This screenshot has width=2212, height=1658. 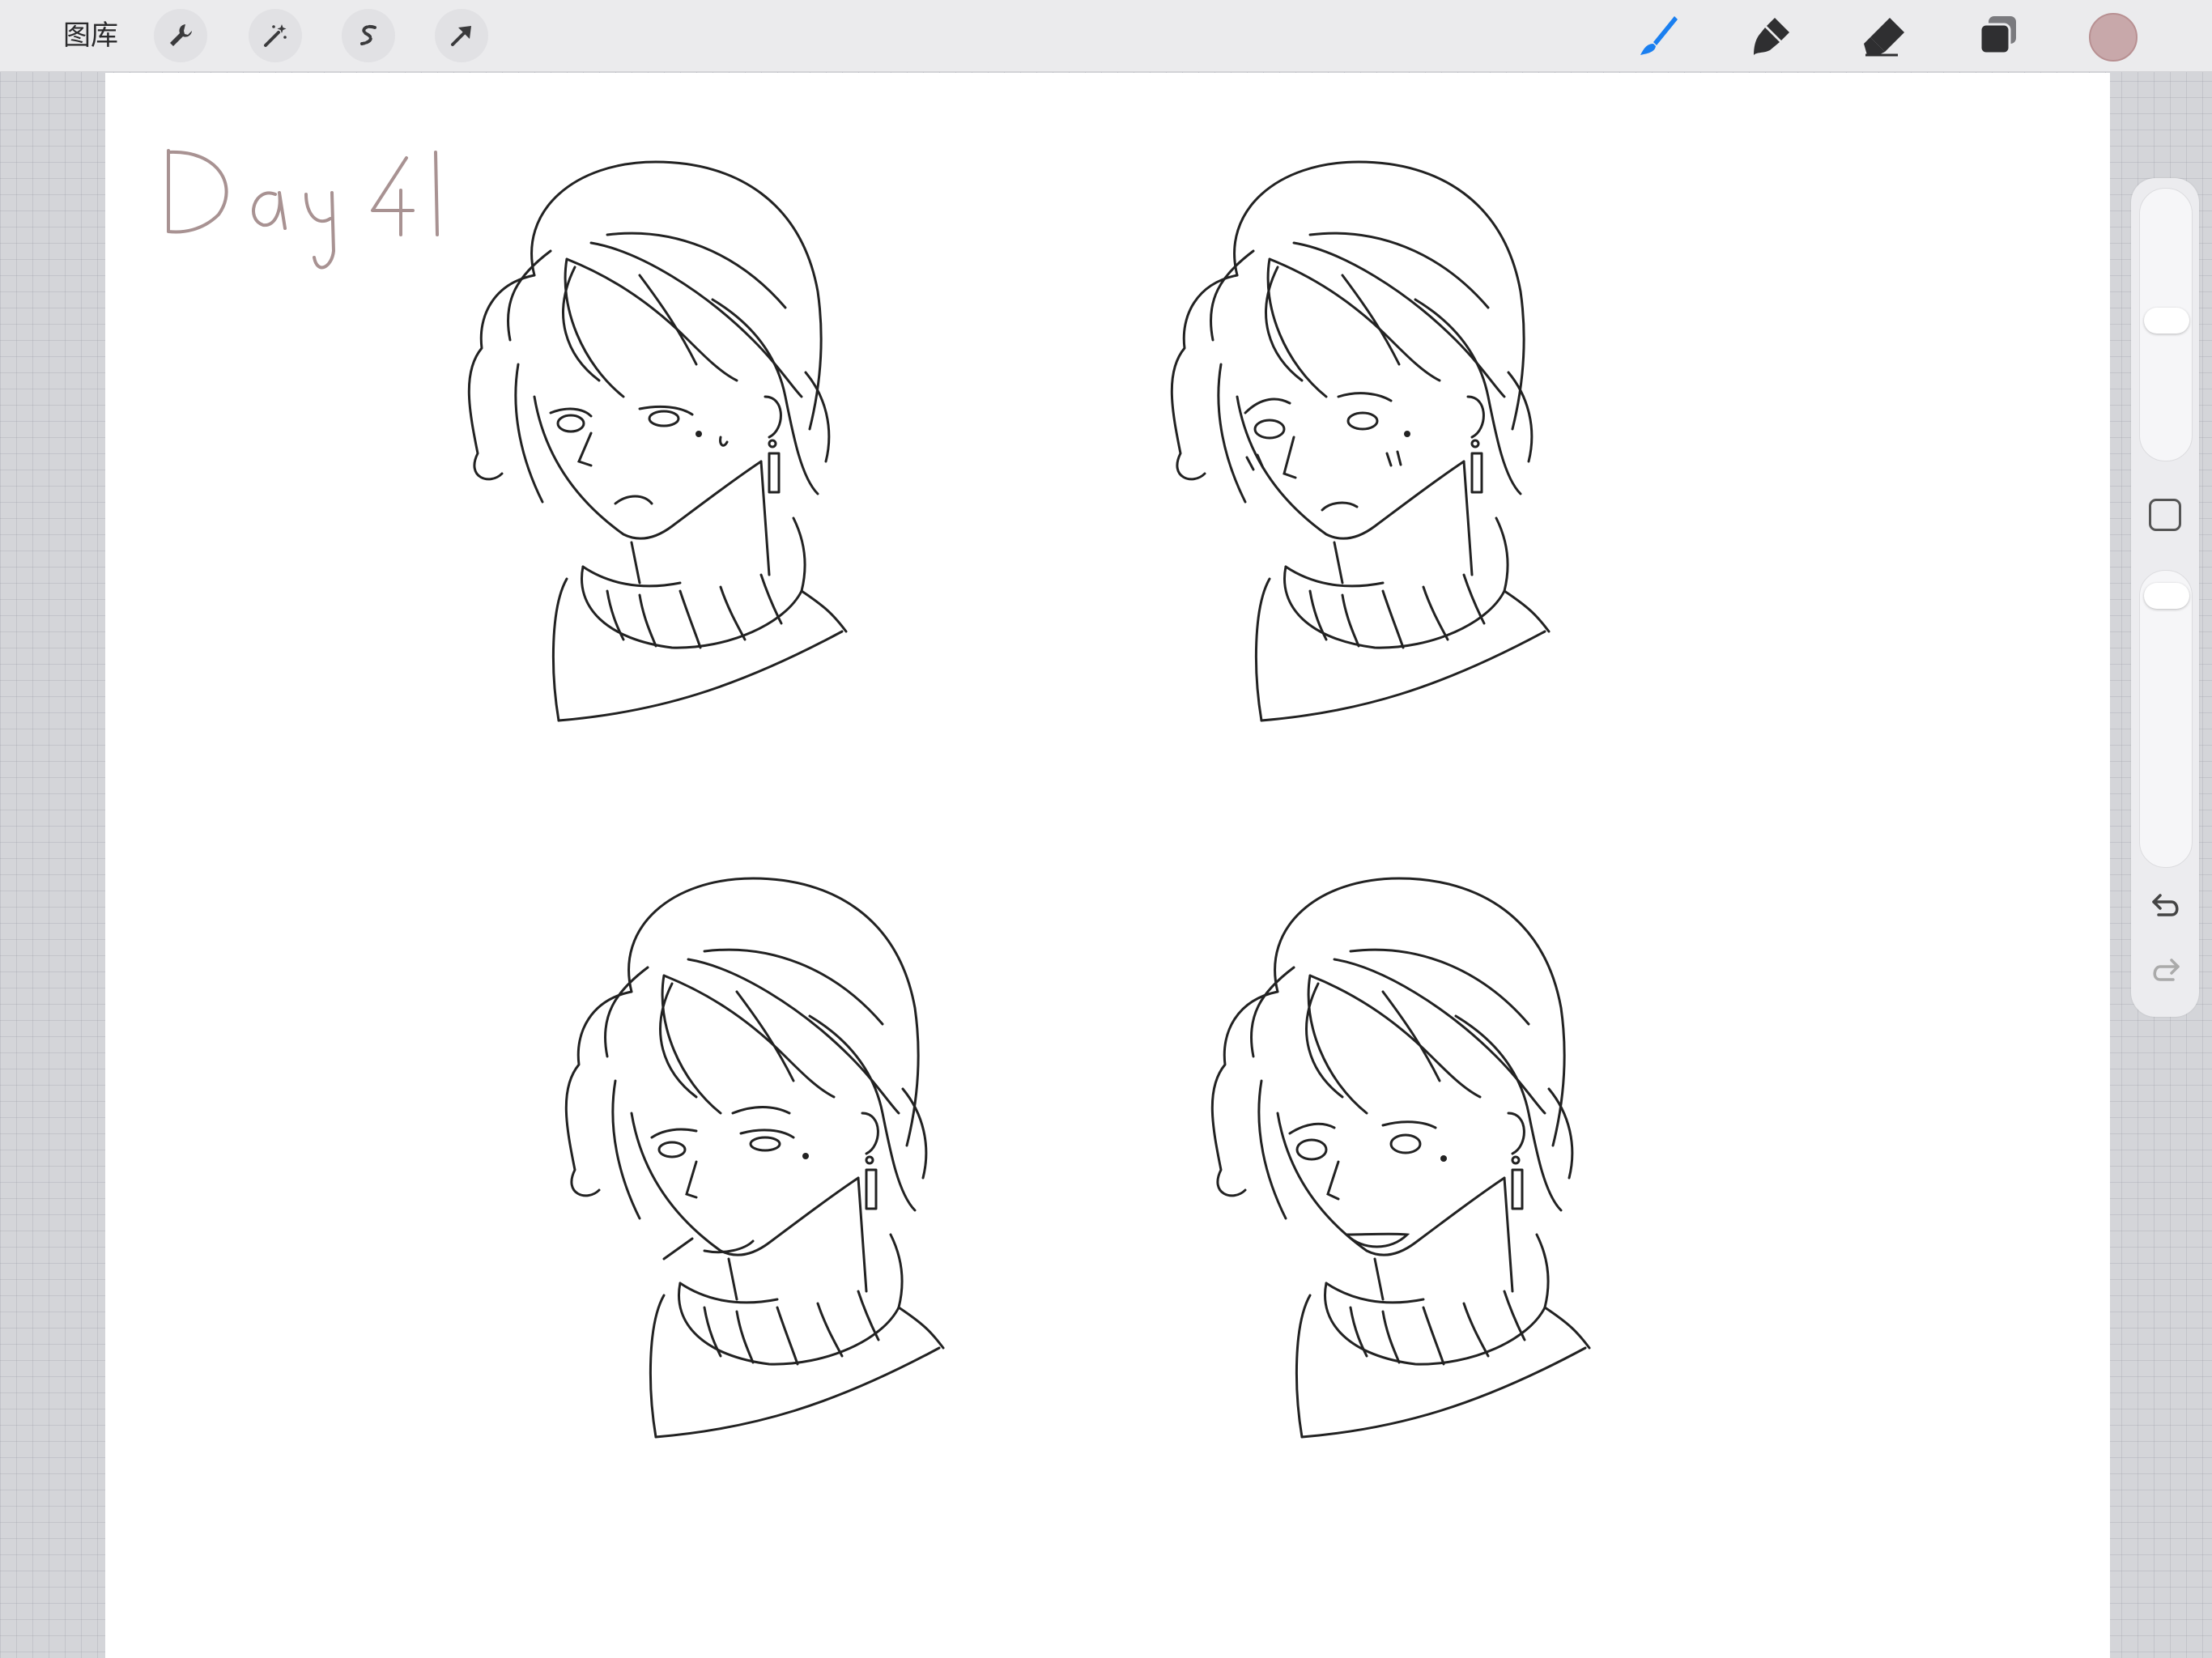 I want to click on sketch-head-smile, so click(x=1401, y=1158).